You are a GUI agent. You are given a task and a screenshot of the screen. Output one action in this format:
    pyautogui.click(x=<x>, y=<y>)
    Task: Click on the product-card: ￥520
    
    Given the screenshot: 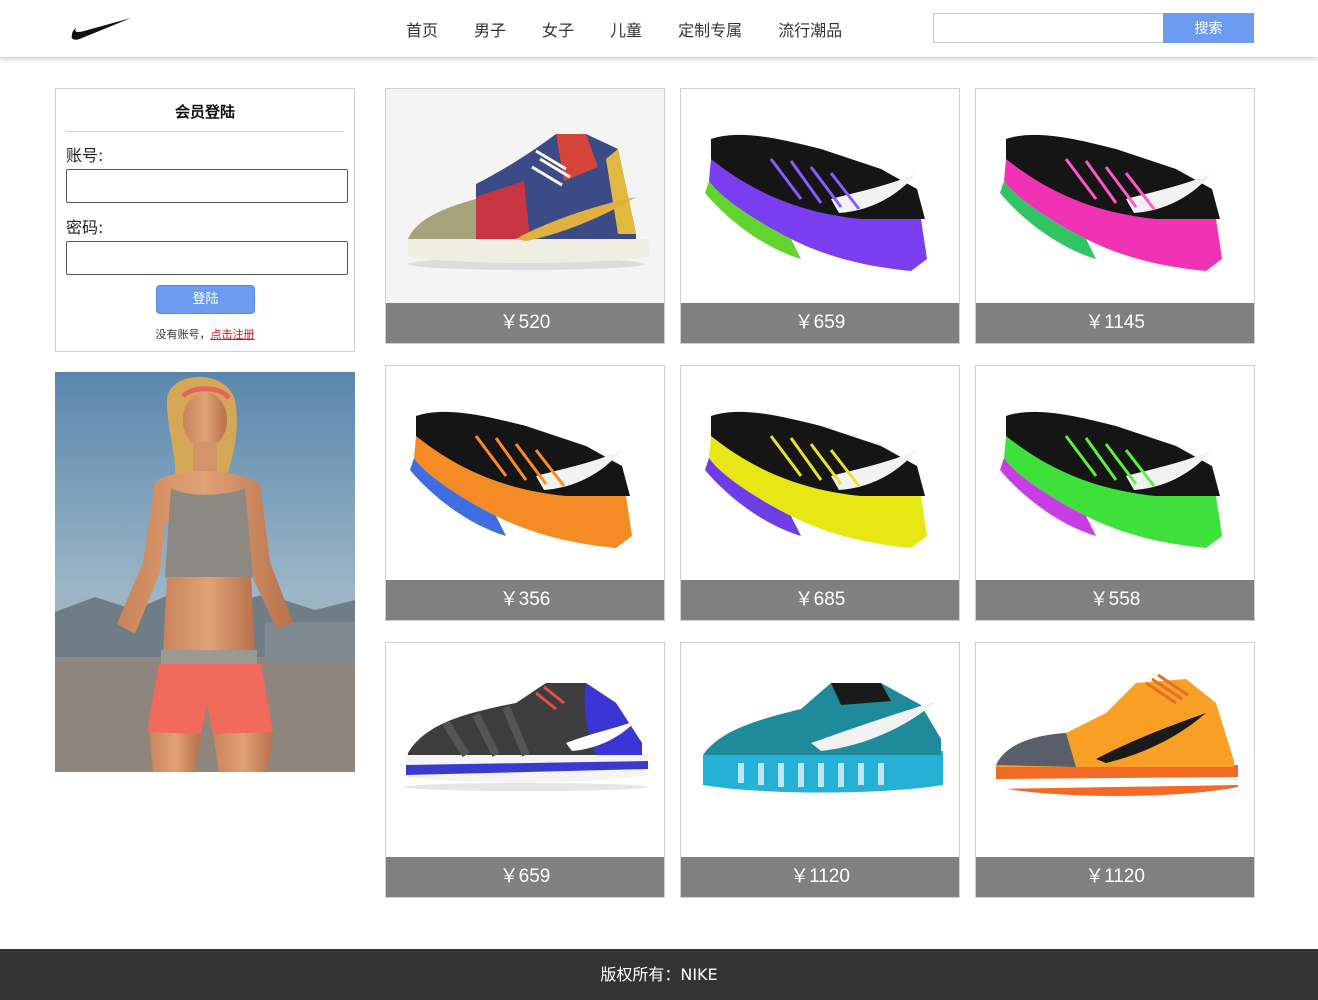 What is the action you would take?
    pyautogui.click(x=525, y=216)
    